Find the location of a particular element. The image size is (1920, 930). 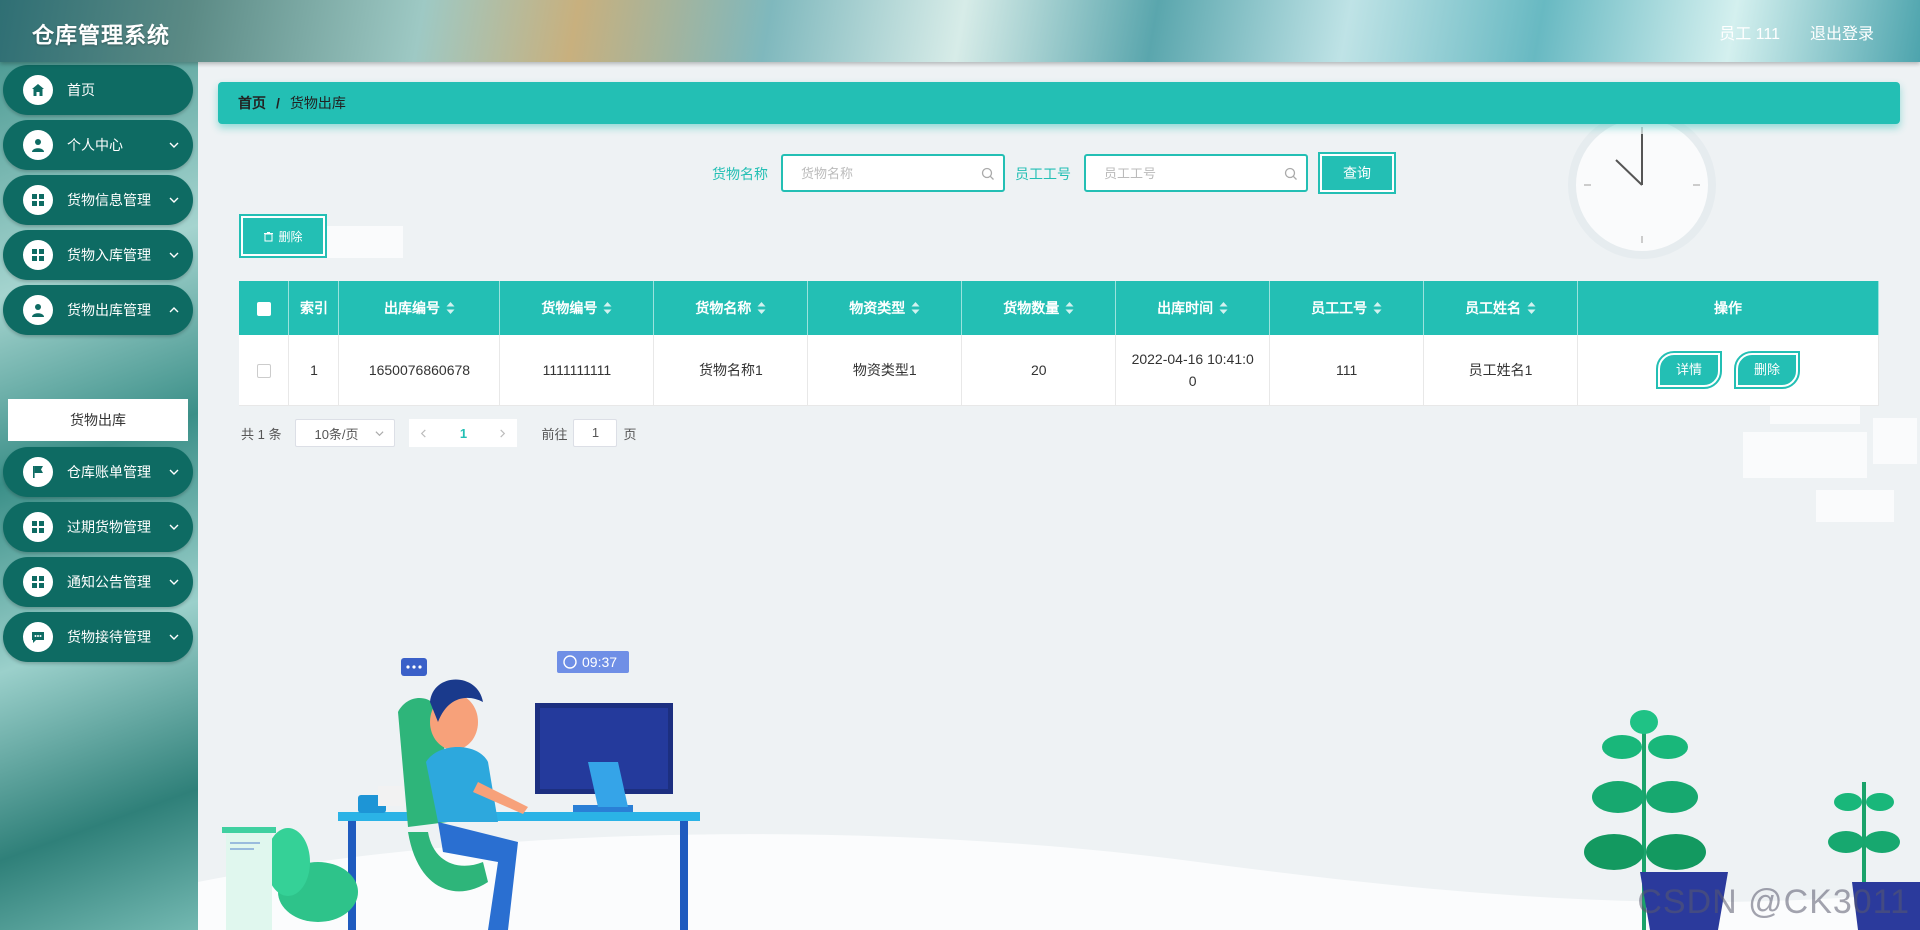

sidebar-item-inbound: 货物入库管理 is located at coordinates (98, 255).